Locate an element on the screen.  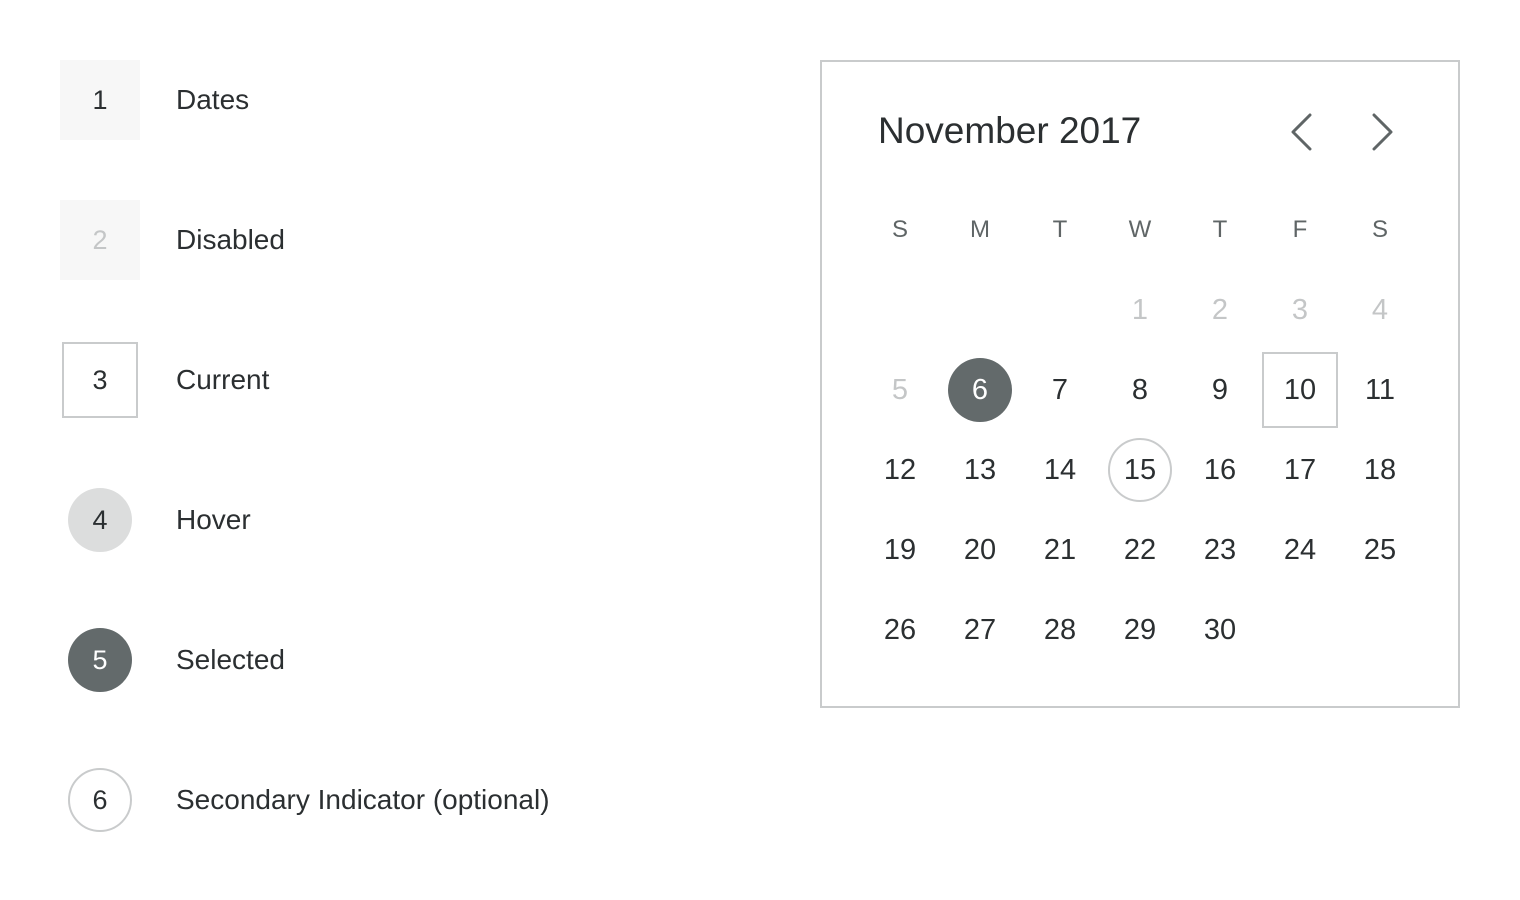
next-month-button is located at coordinates (1382, 132).